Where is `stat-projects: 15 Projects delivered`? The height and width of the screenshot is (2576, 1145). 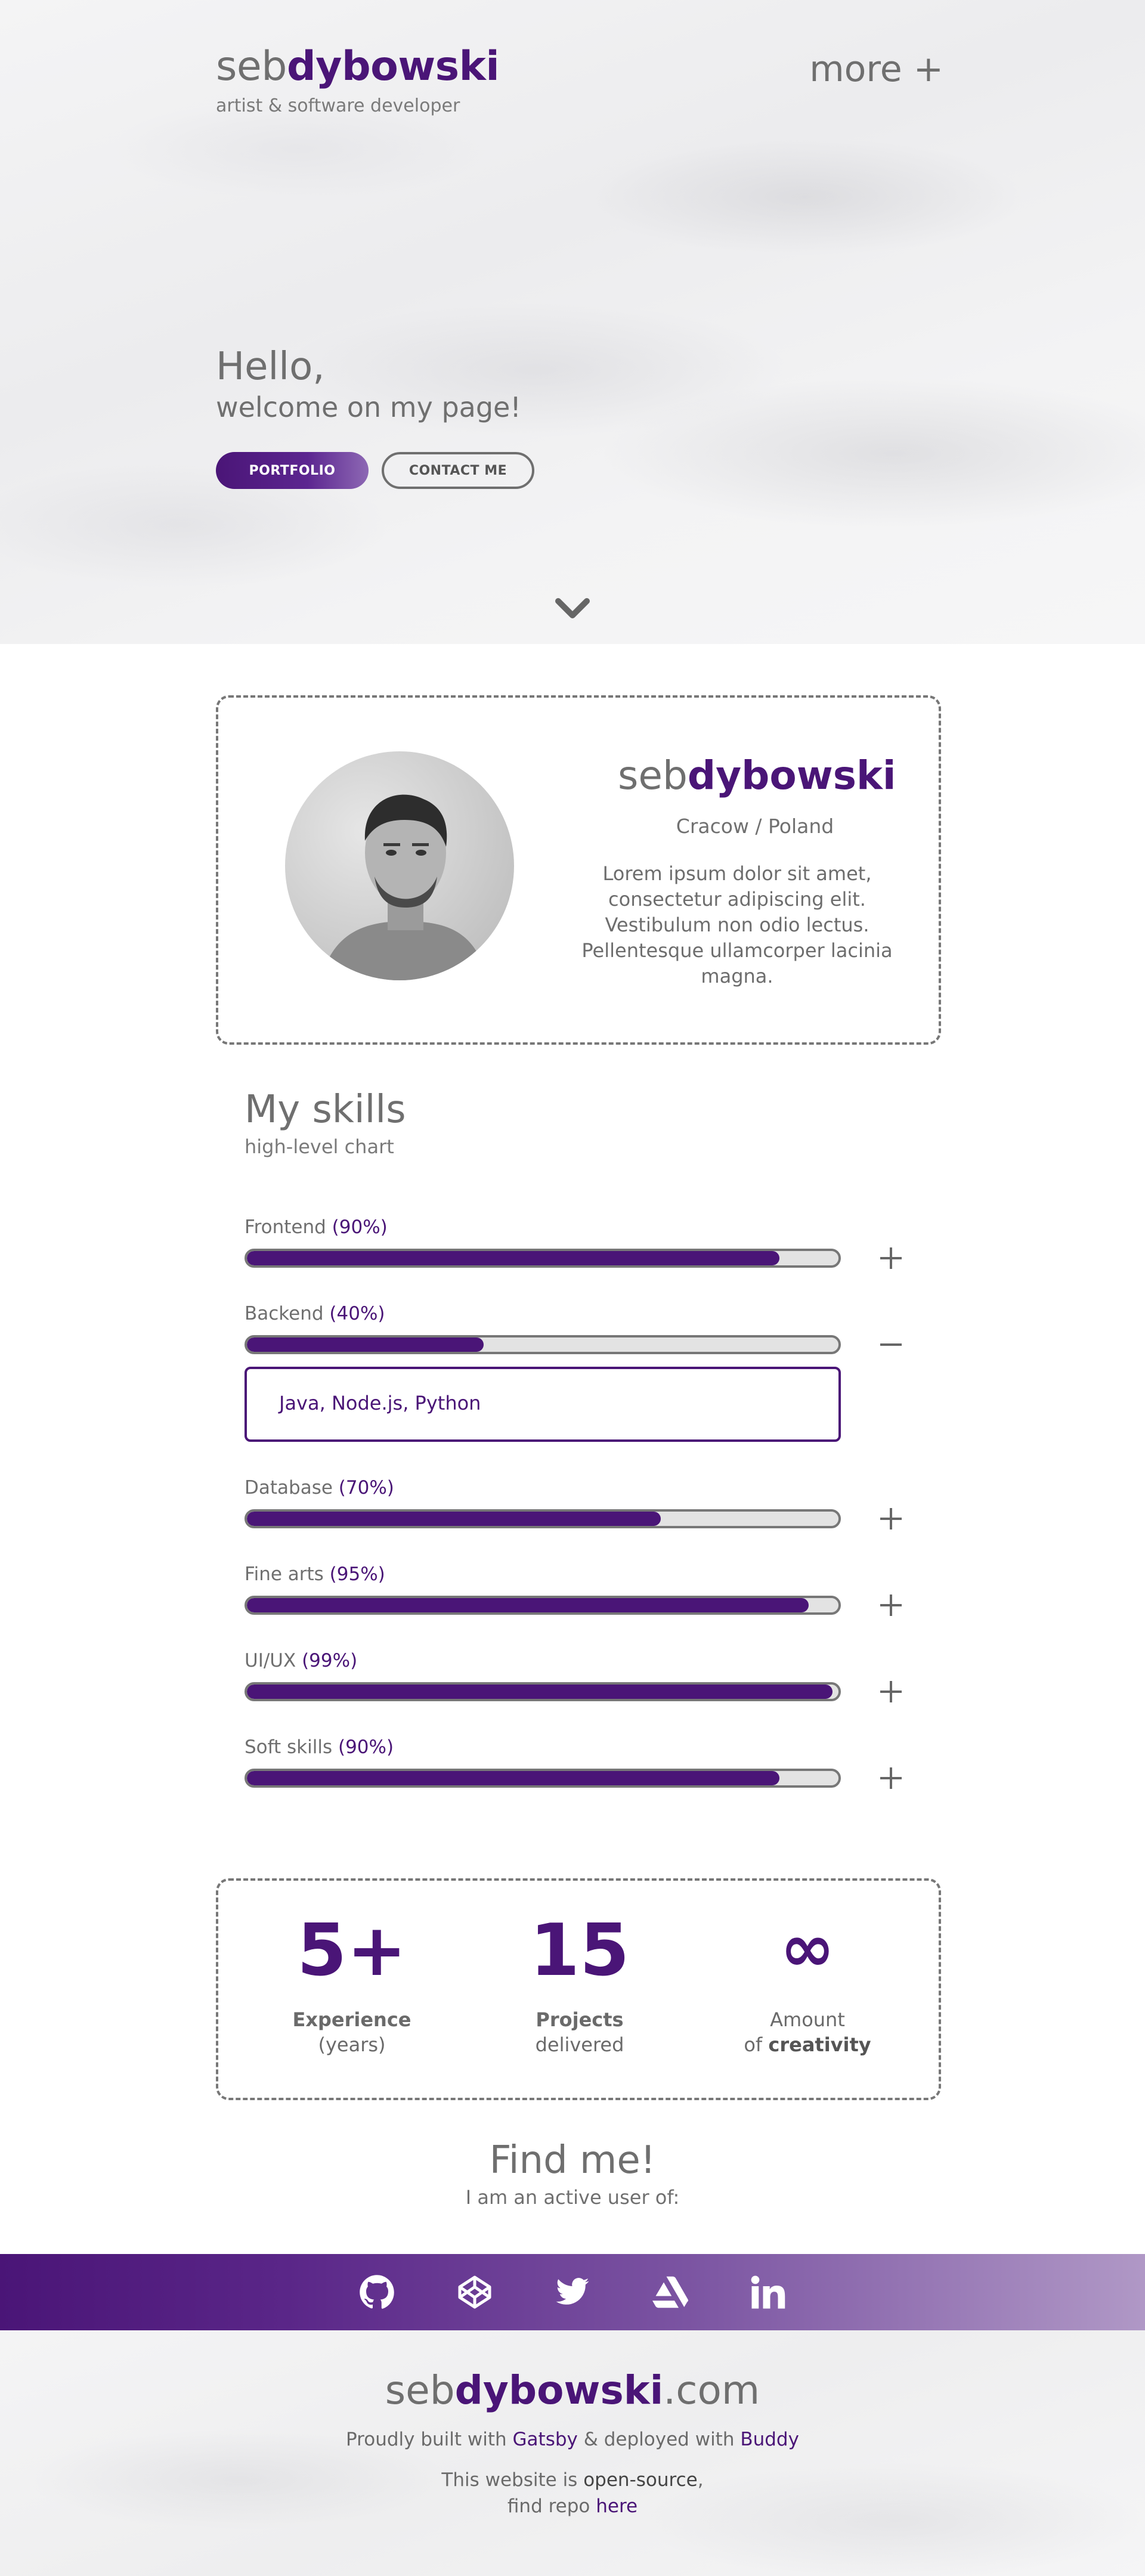
stat-projects: 15 Projects delivered is located at coordinates (579, 1983).